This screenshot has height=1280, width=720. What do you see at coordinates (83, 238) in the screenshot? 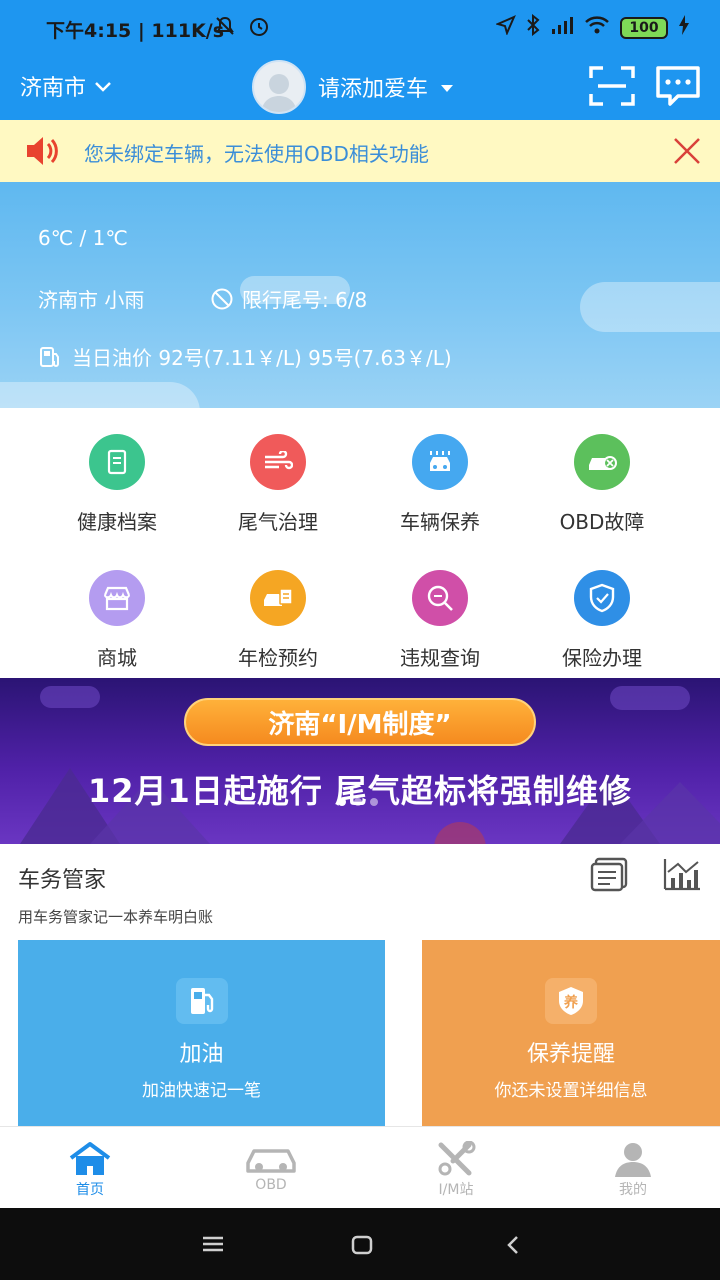
I see `temperature: 6℃ / 1℃` at bounding box center [83, 238].